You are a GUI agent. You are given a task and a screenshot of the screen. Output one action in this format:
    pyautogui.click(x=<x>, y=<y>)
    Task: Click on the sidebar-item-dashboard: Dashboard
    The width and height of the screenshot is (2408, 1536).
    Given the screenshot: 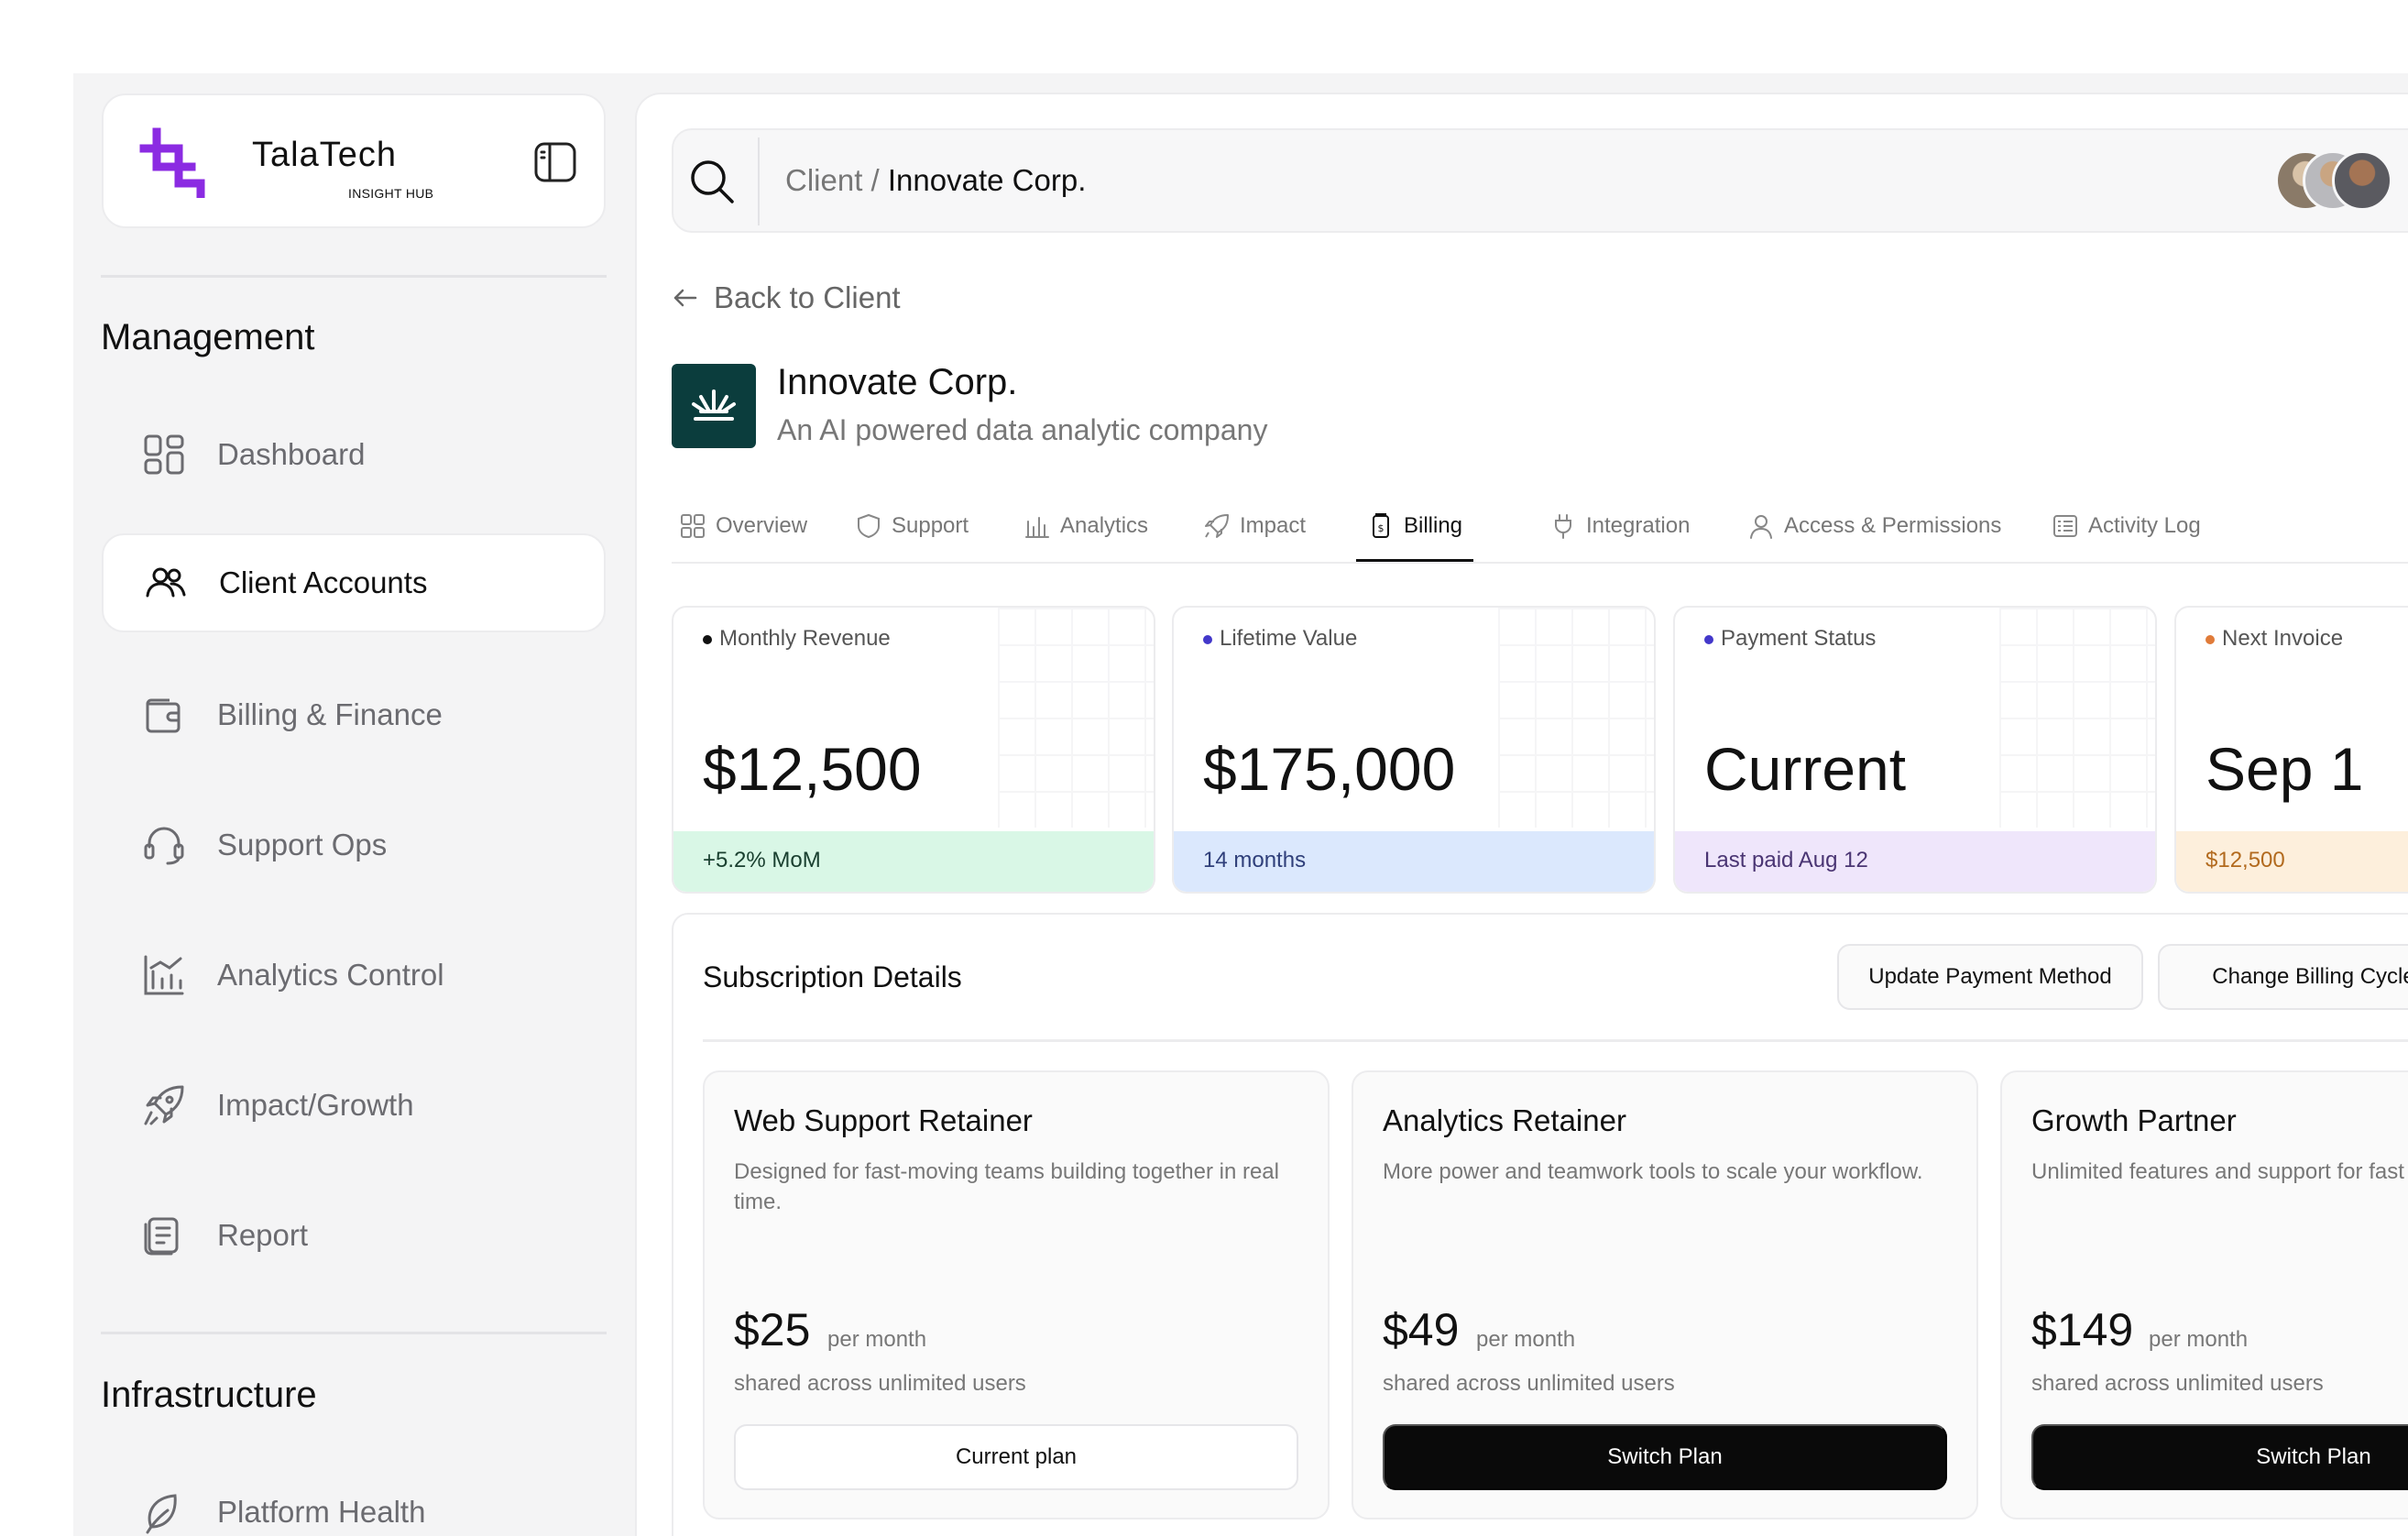 What is the action you would take?
    pyautogui.click(x=354, y=454)
    